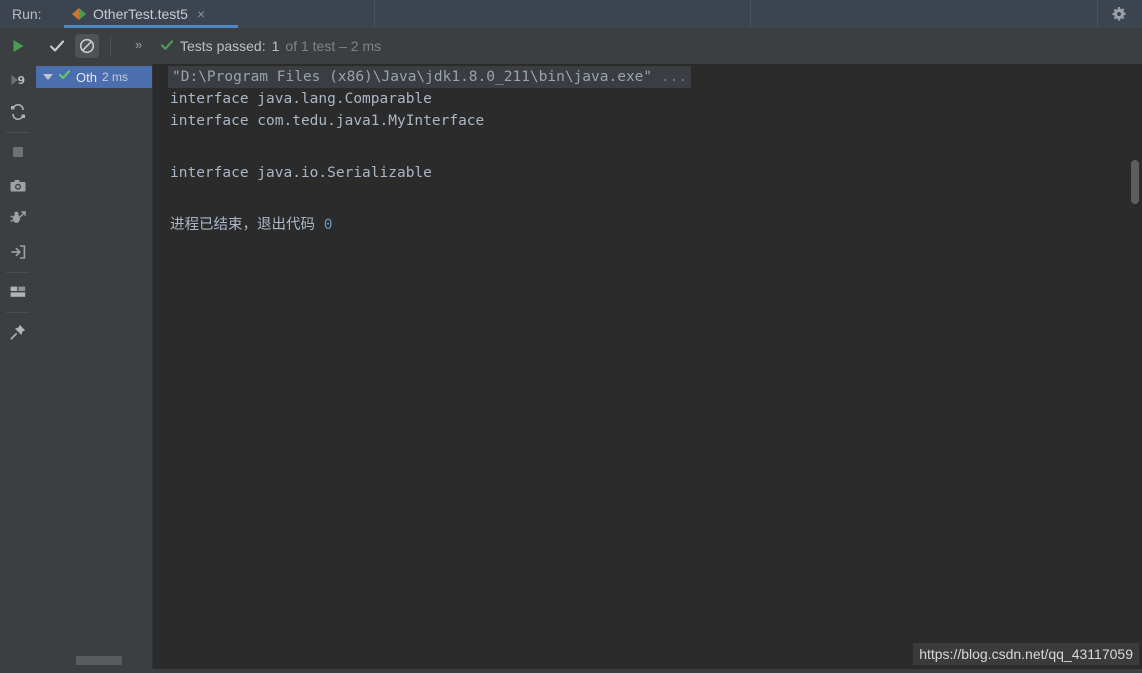 The width and height of the screenshot is (1142, 673). Describe the element at coordinates (140, 14) in the screenshot. I see `tab-label: OtherTest.test5` at that location.